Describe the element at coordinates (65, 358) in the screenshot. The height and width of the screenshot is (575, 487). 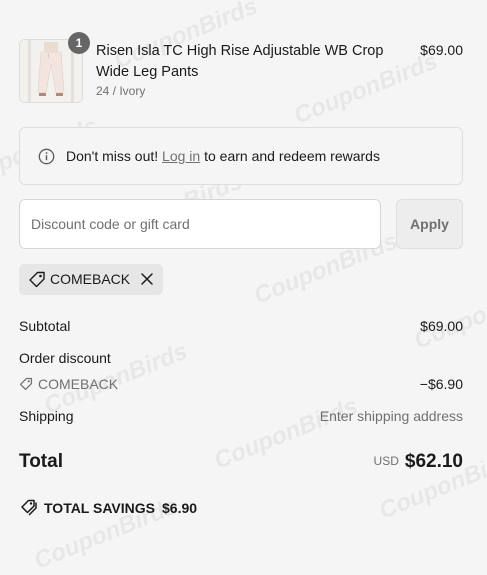
I see `order-discount-label: Order discount` at that location.